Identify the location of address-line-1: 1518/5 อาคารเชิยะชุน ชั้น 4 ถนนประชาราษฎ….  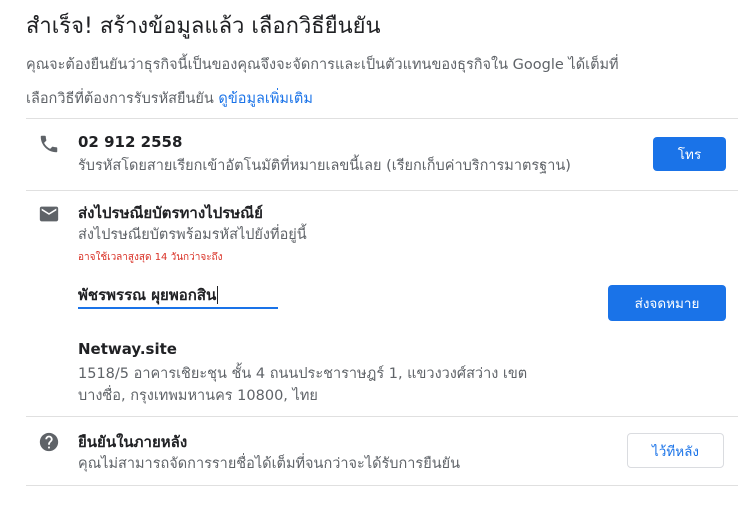
(303, 374).